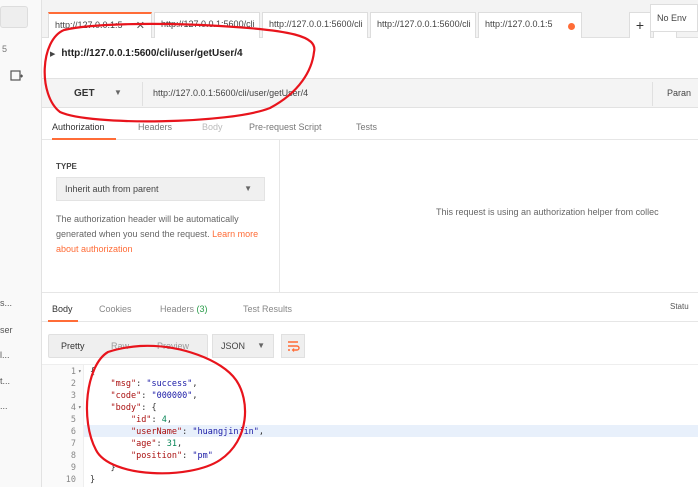 The image size is (698, 487). What do you see at coordinates (151, 420) in the screenshot?
I see `code-line: "id": 4,` at bounding box center [151, 420].